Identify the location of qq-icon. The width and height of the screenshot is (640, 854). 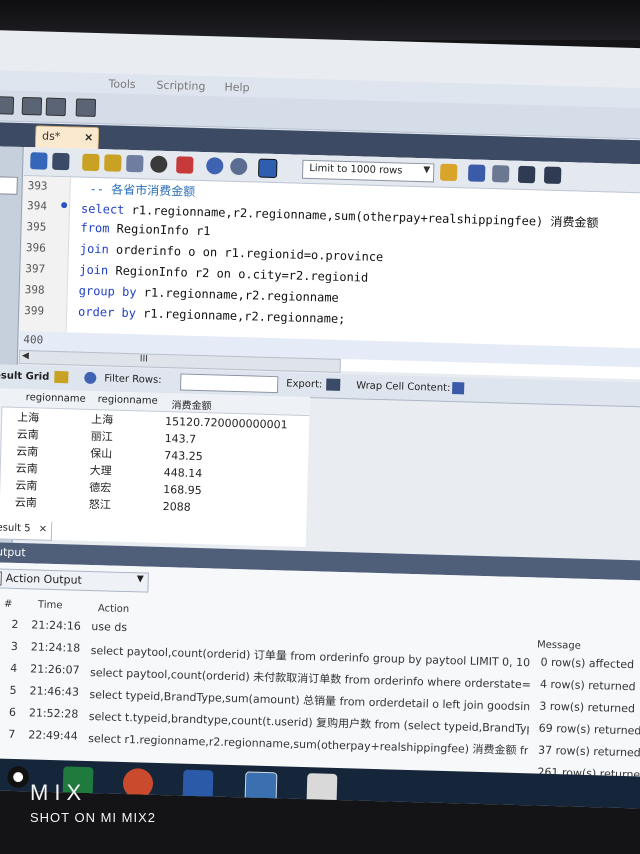
(18, 780).